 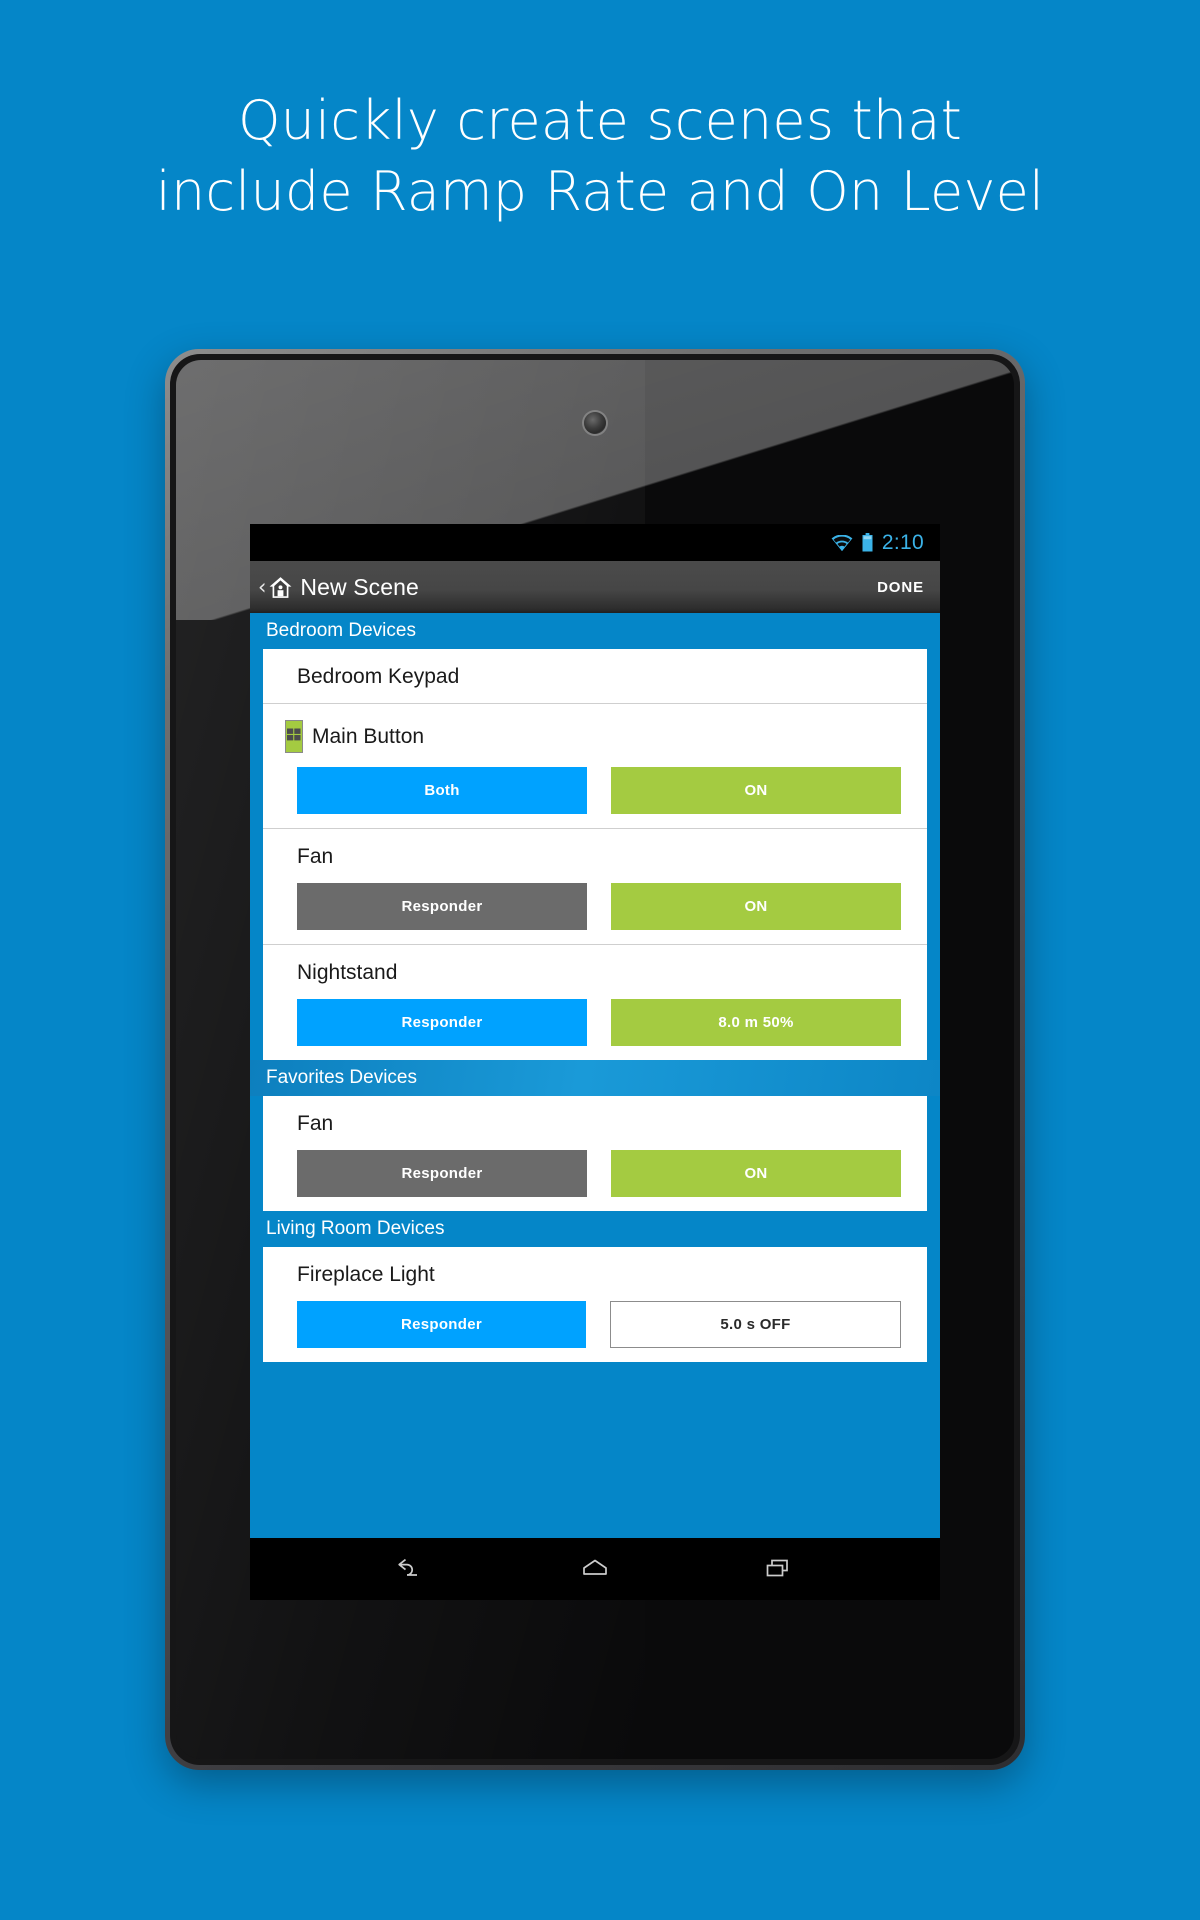 I want to click on device-name: Main Button, so click(x=595, y=736).